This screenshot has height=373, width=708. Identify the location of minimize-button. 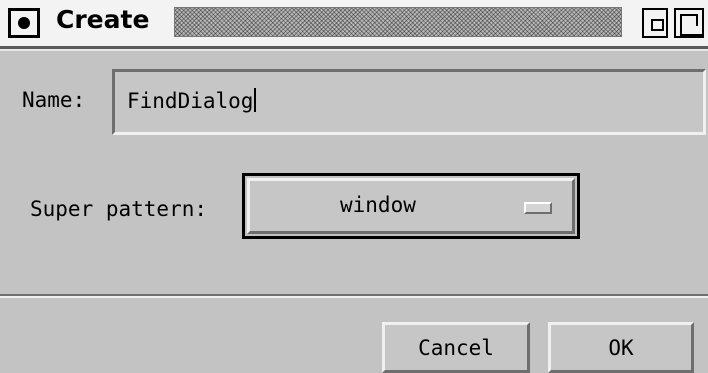
(655, 23).